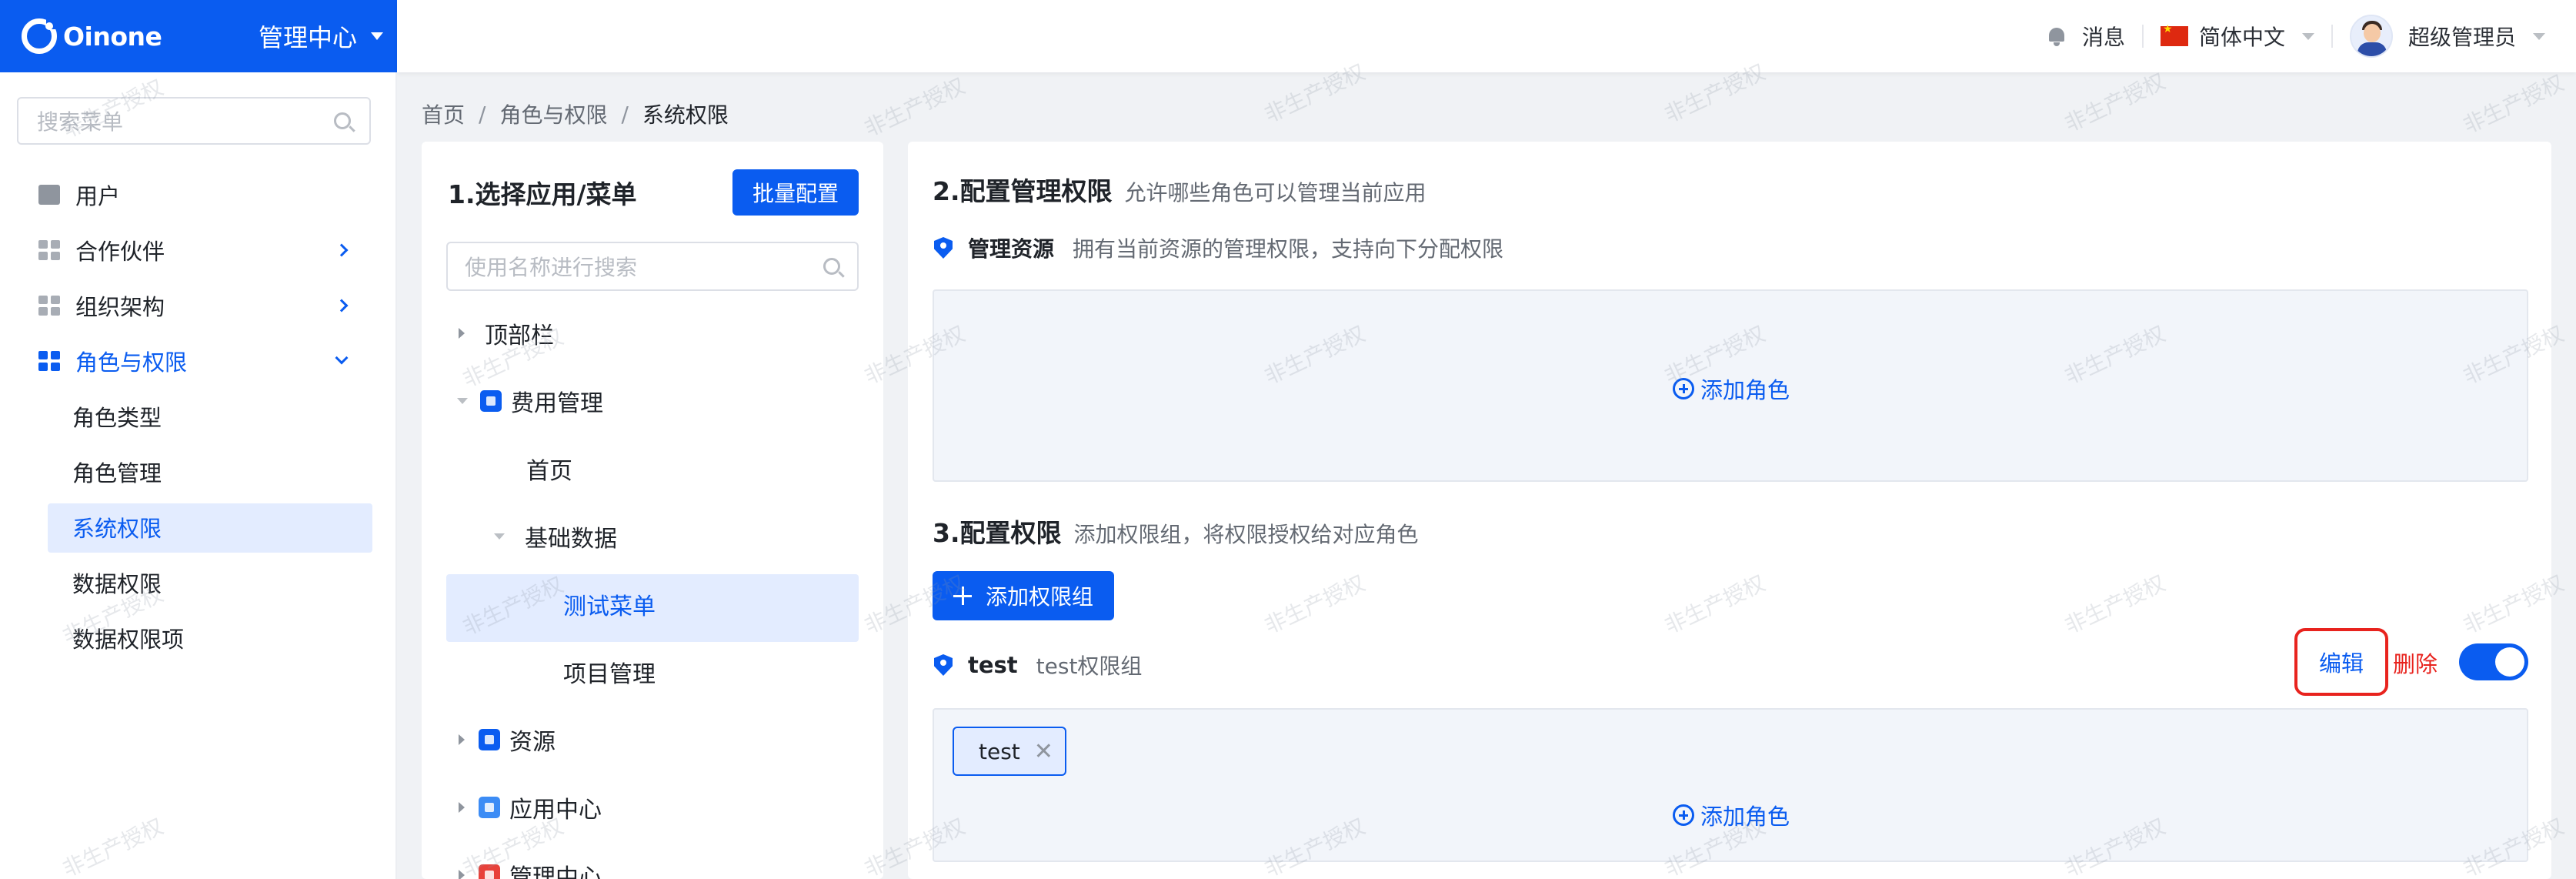 This screenshot has width=2576, height=879. What do you see at coordinates (2174, 34) in the screenshot?
I see `china-flag-icon` at bounding box center [2174, 34].